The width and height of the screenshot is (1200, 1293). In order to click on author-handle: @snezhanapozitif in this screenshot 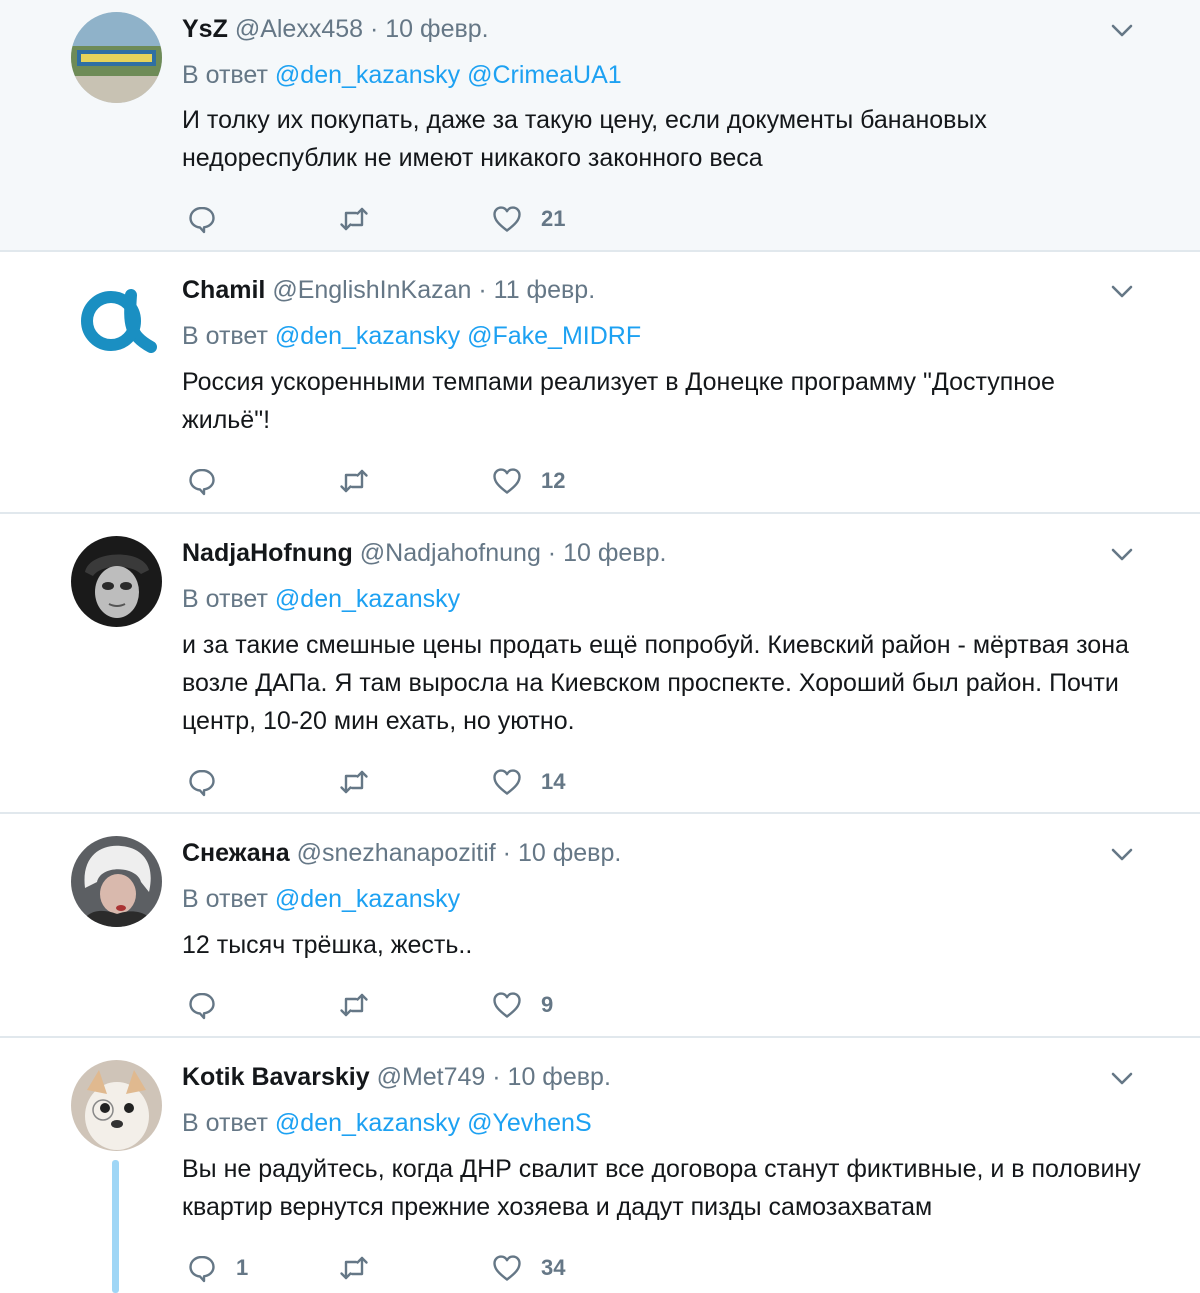, I will do `click(396, 853)`.